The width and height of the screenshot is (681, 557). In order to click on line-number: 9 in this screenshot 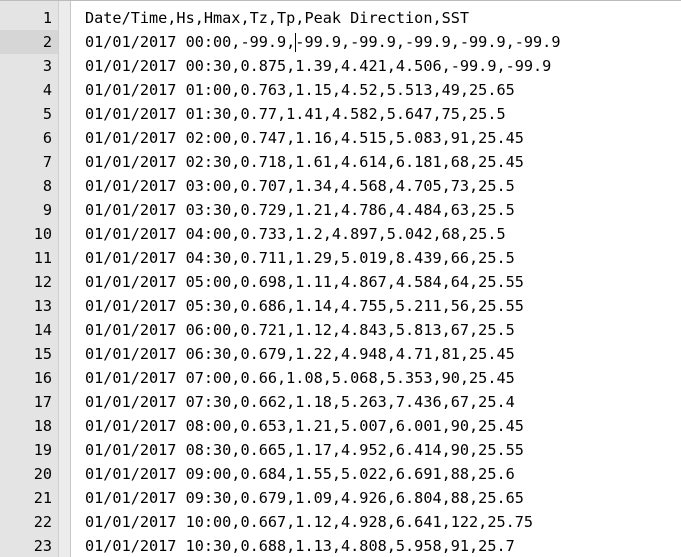, I will do `click(47, 210)`.